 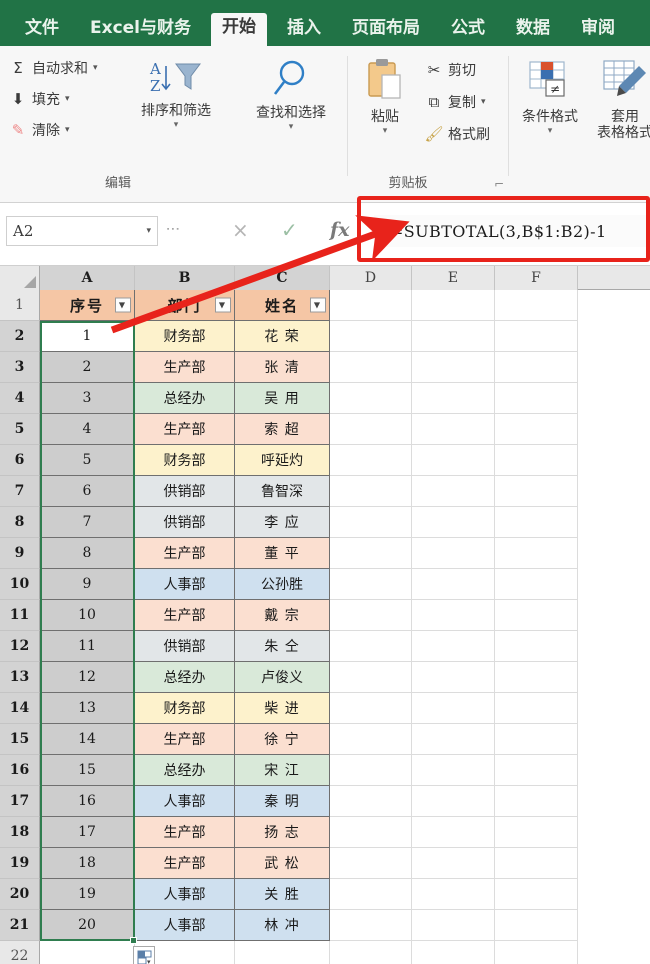 What do you see at coordinates (185, 708) in the screenshot?
I see `cell-B14: 财务部` at bounding box center [185, 708].